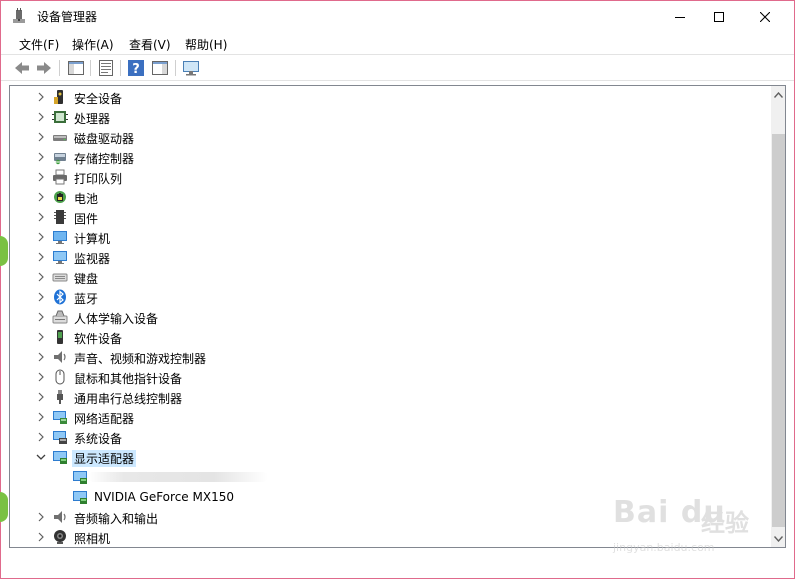  What do you see at coordinates (76, 68) in the screenshot?
I see `show-hide-console-tree-icon` at bounding box center [76, 68].